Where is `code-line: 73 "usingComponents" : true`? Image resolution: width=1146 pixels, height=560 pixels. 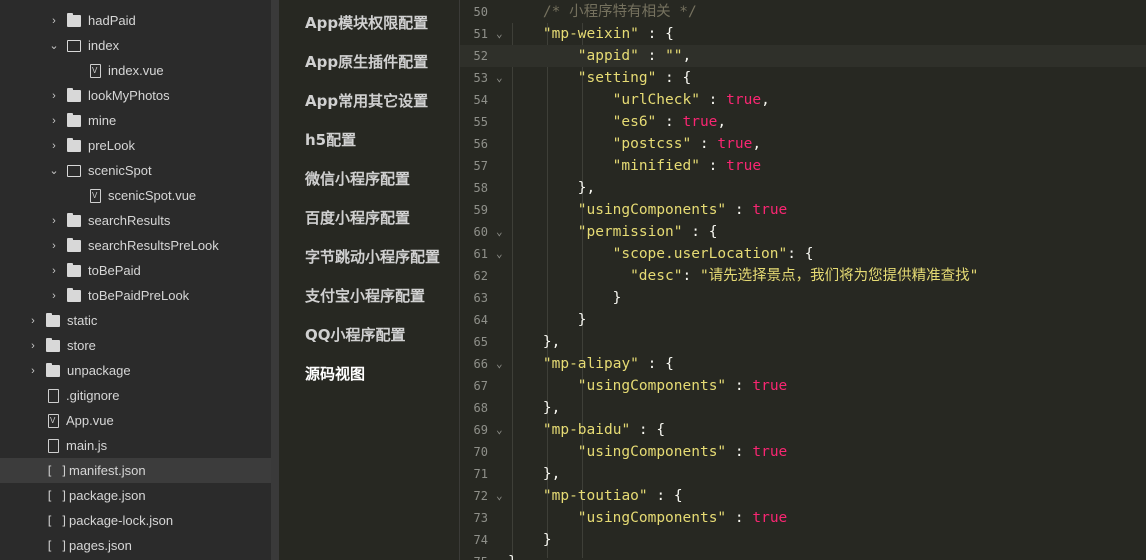 code-line: 73 "usingComponents" : true is located at coordinates (803, 518).